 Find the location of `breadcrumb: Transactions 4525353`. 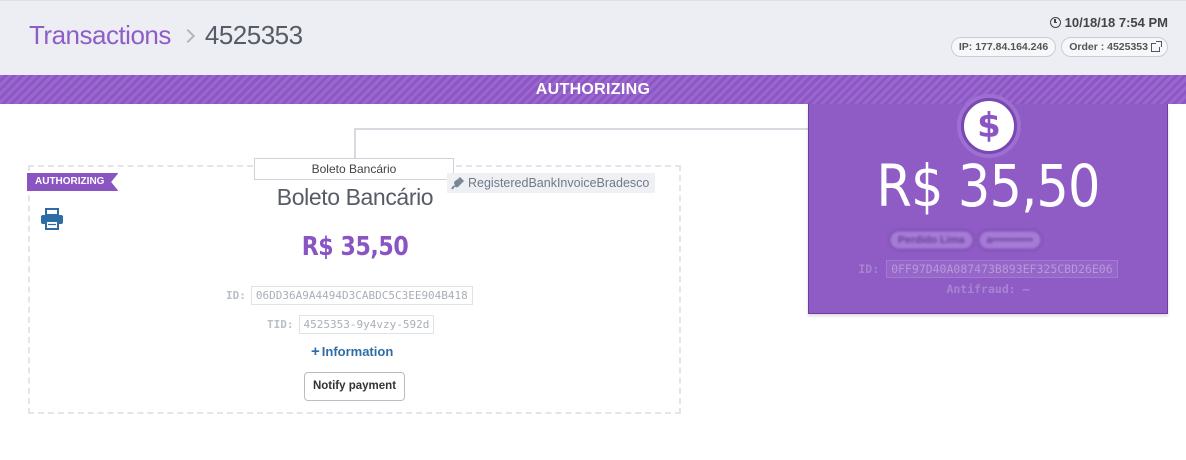

breadcrumb: Transactions 4525353 is located at coordinates (166, 35).